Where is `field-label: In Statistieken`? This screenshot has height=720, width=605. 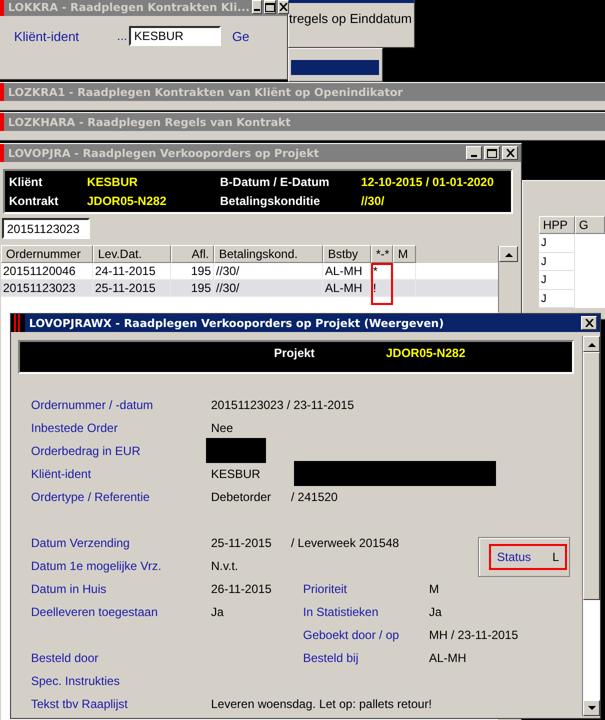
field-label: In Statistieken is located at coordinates (341, 611).